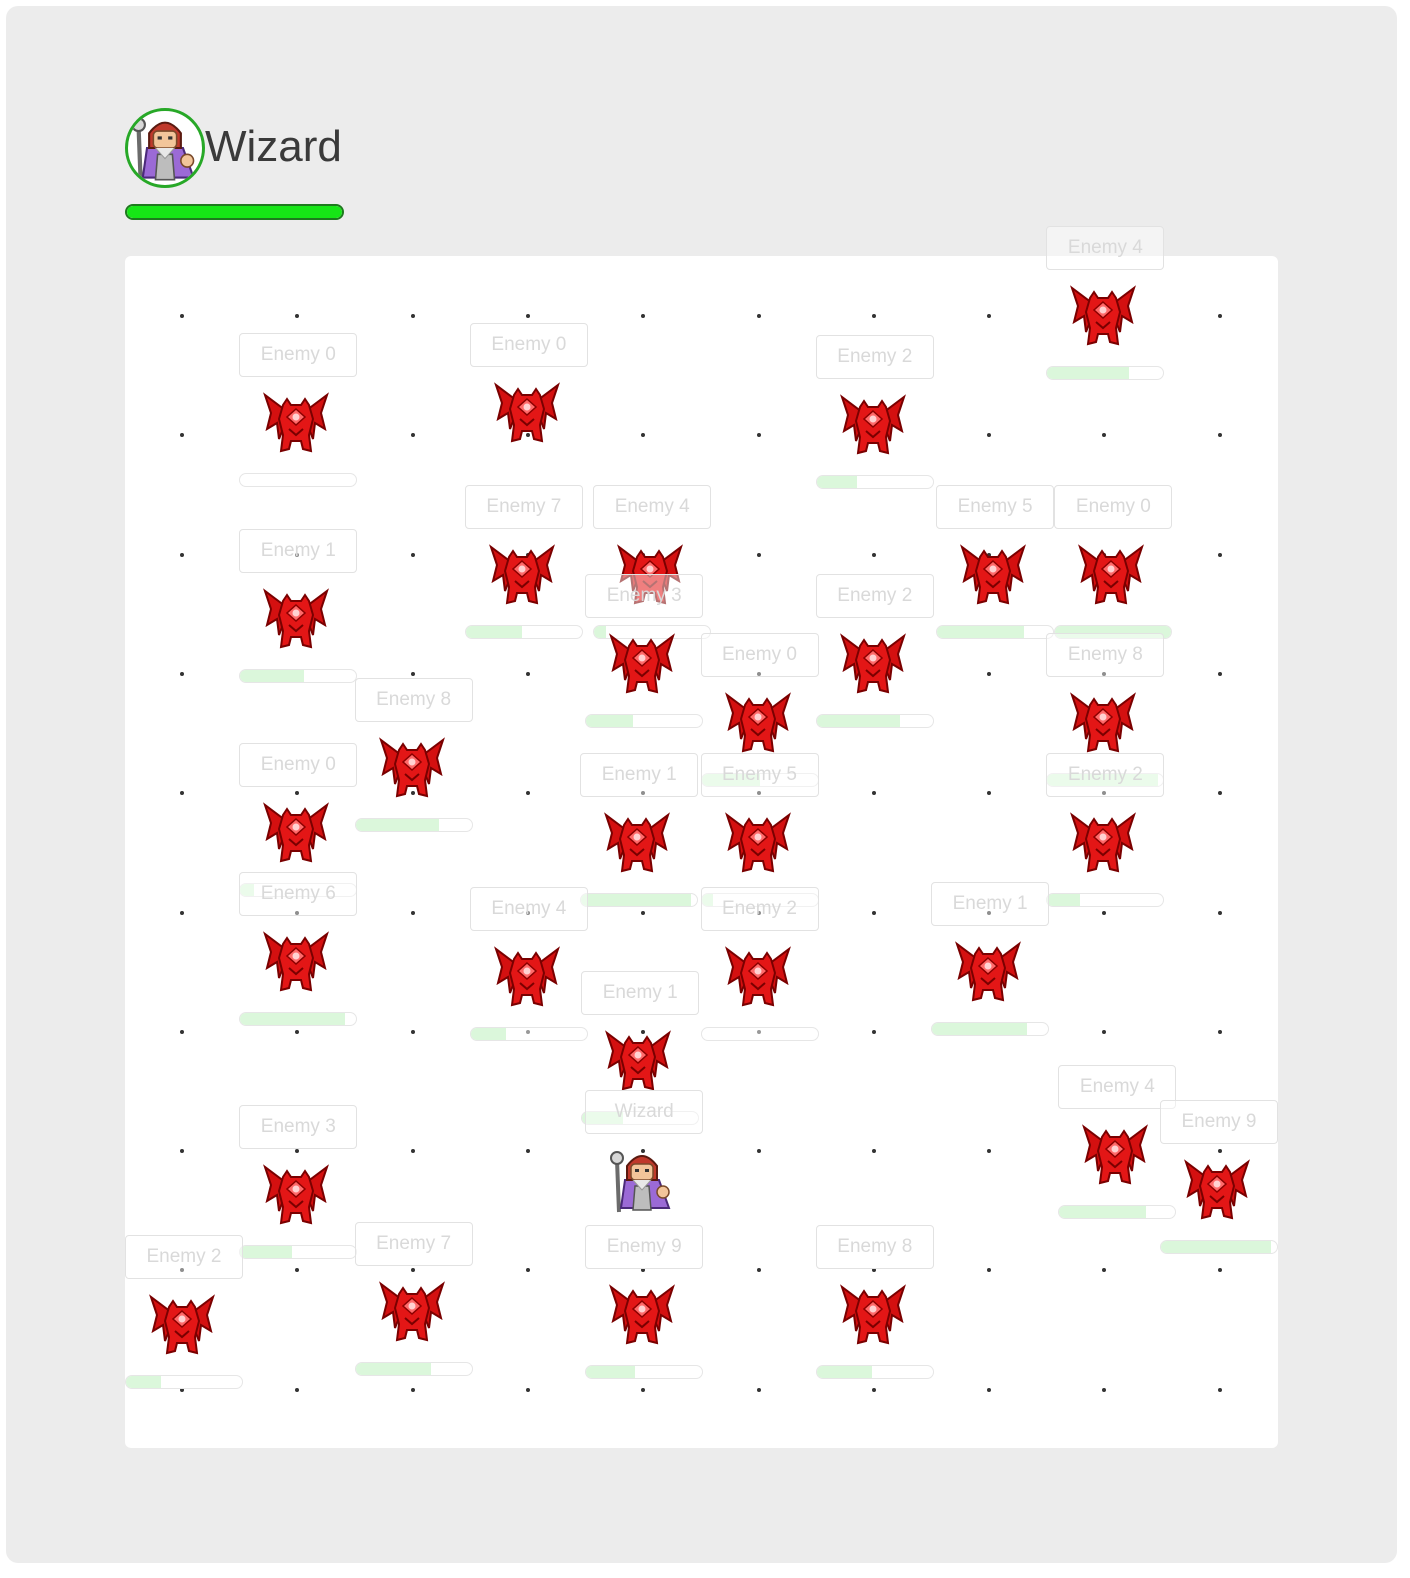 The image size is (1410, 1578). I want to click on enemy-unit: Enemy 6, so click(298, 976).